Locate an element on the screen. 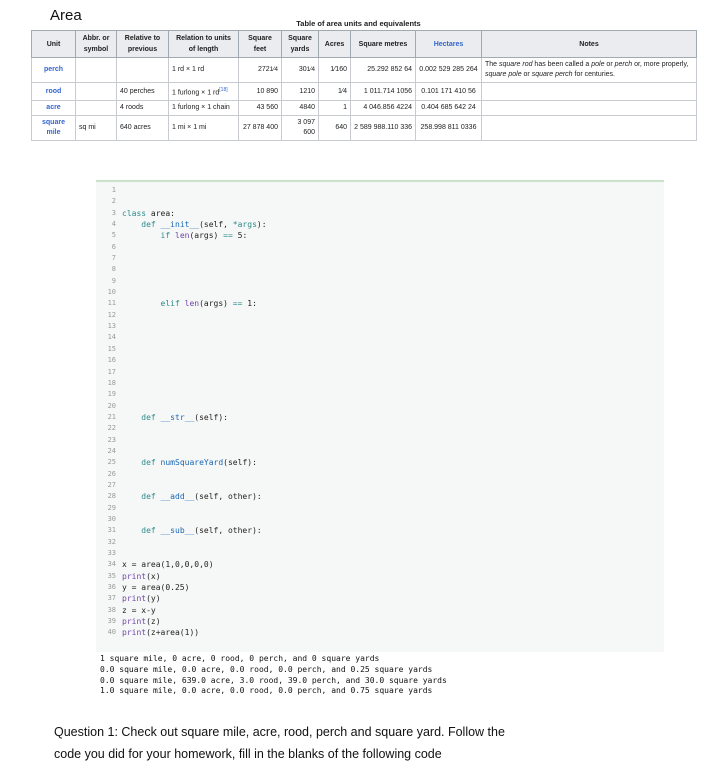 This screenshot has height=780, width=717. acres-cell: 1 is located at coordinates (334, 108).